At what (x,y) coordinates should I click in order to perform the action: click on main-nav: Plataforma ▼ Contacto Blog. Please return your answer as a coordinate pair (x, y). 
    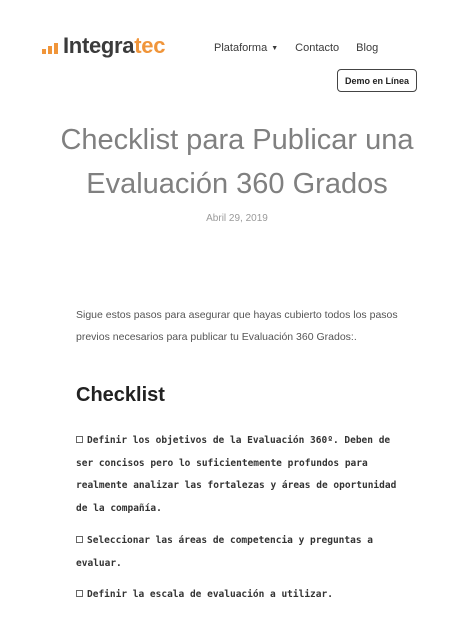
    Looking at the image, I should click on (304, 48).